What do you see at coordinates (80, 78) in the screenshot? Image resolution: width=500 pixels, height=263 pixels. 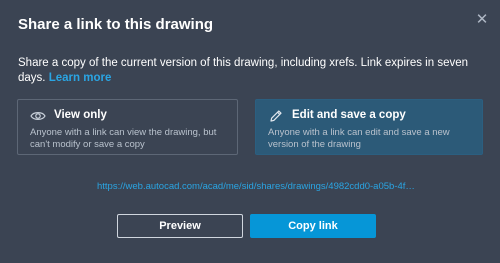 I see `learn-more-link: Learn more` at bounding box center [80, 78].